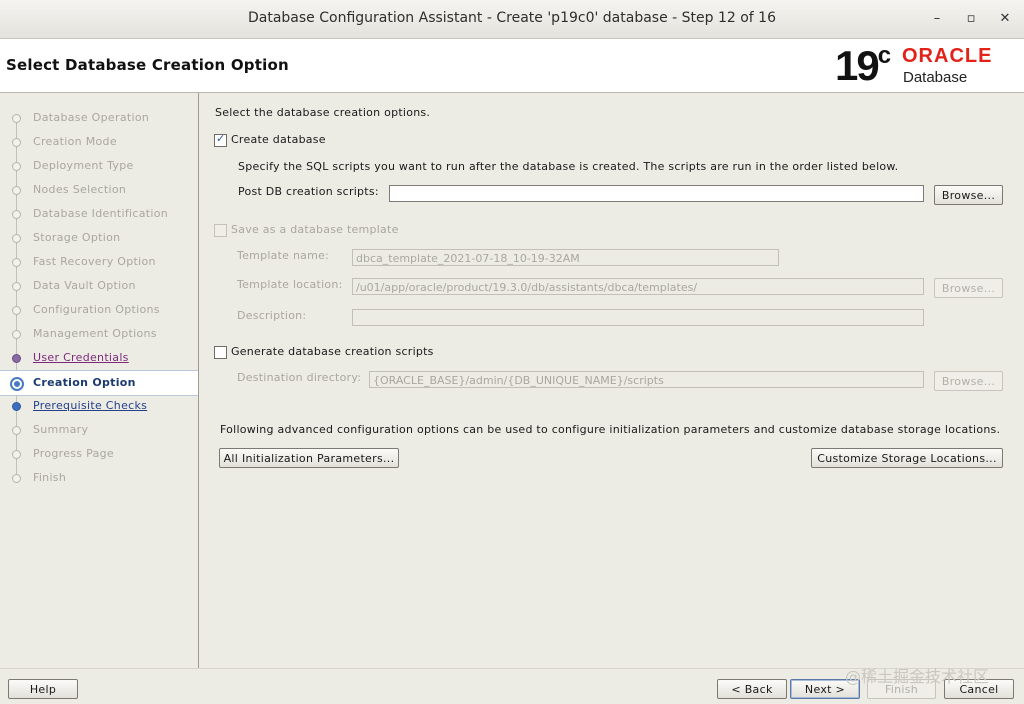  Describe the element at coordinates (752, 689) in the screenshot. I see `back-button: < Back` at that location.